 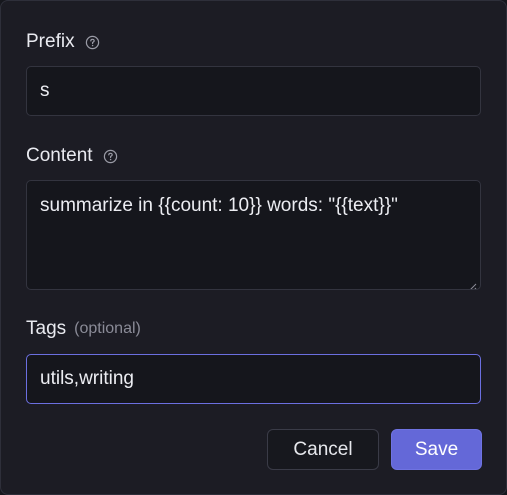 What do you see at coordinates (436, 449) in the screenshot?
I see `save-button: Save` at bounding box center [436, 449].